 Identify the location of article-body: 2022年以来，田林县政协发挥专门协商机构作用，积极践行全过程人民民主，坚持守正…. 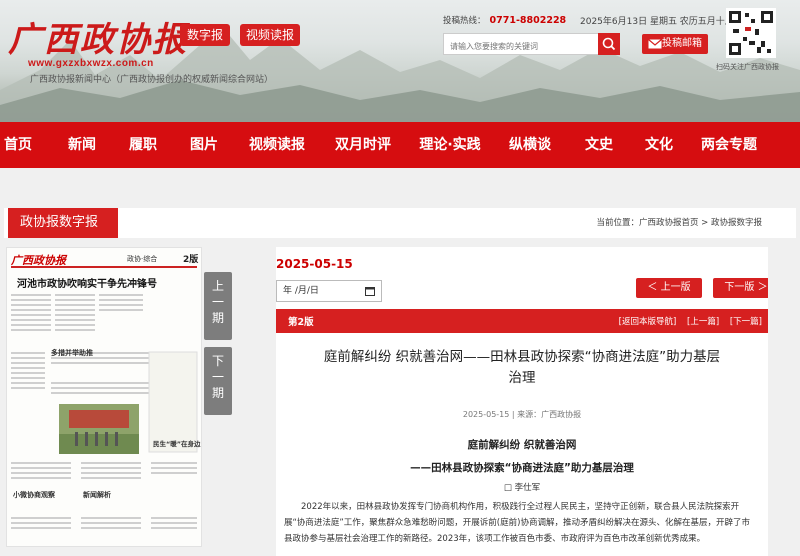
(517, 523).